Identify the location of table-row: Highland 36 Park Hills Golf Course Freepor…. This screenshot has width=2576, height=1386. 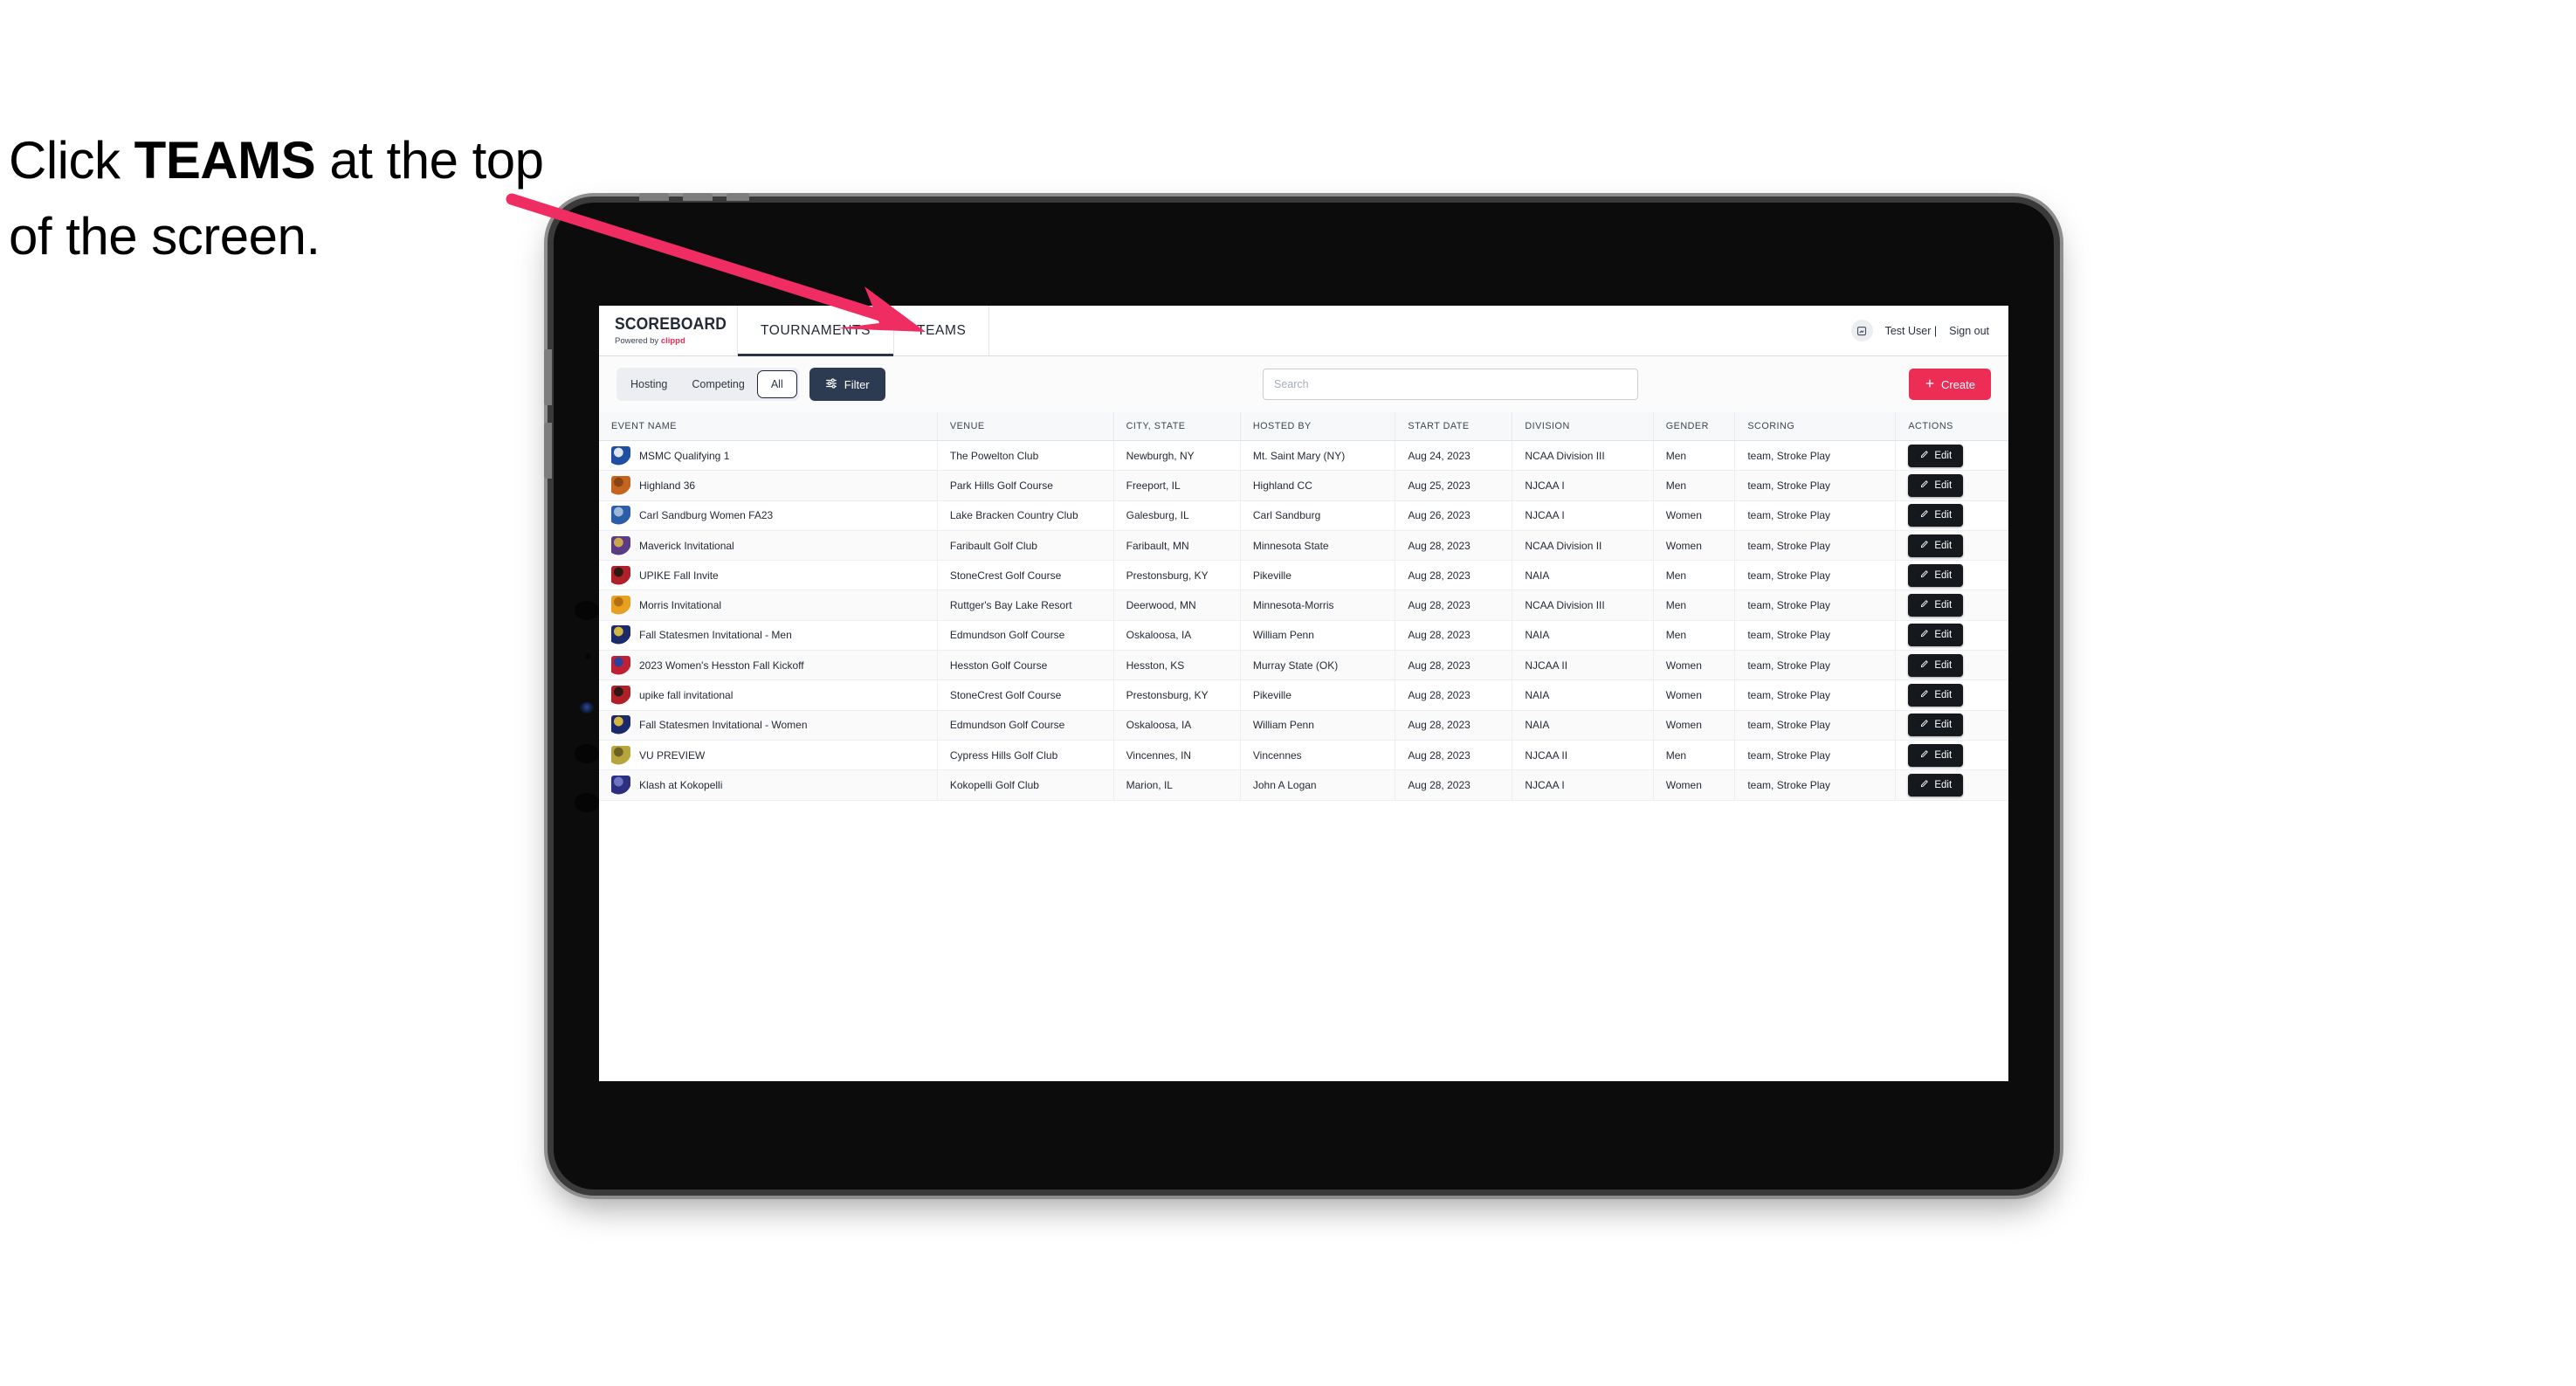
(1303, 486).